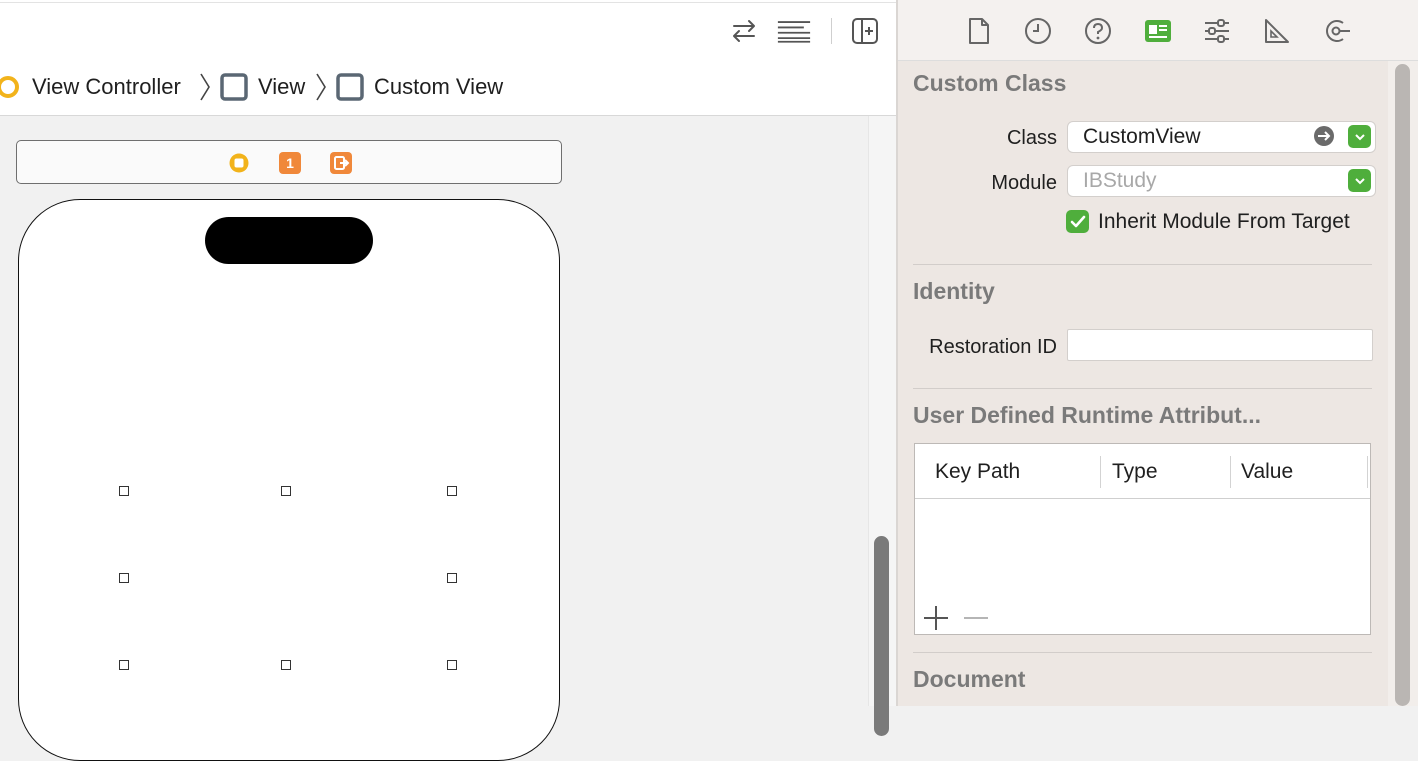 This screenshot has height=761, width=1418. What do you see at coordinates (993, 347) in the screenshot?
I see `restoration-id-label: Restoration ID` at bounding box center [993, 347].